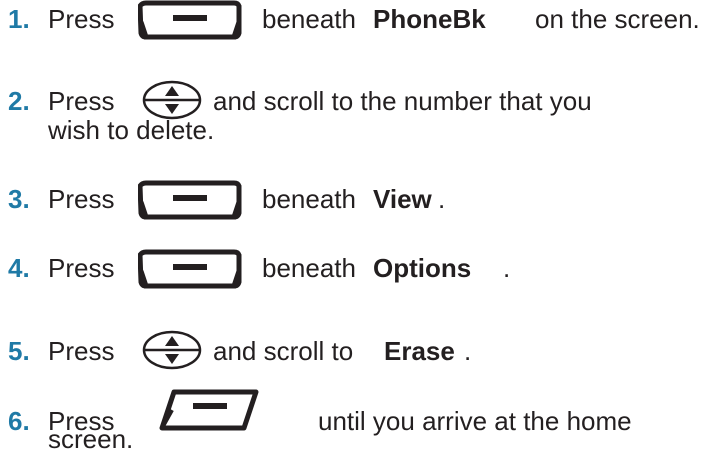 Image resolution: width=728 pixels, height=455 pixels. Describe the element at coordinates (19, 19) in the screenshot. I see `step-number: 1.` at that location.